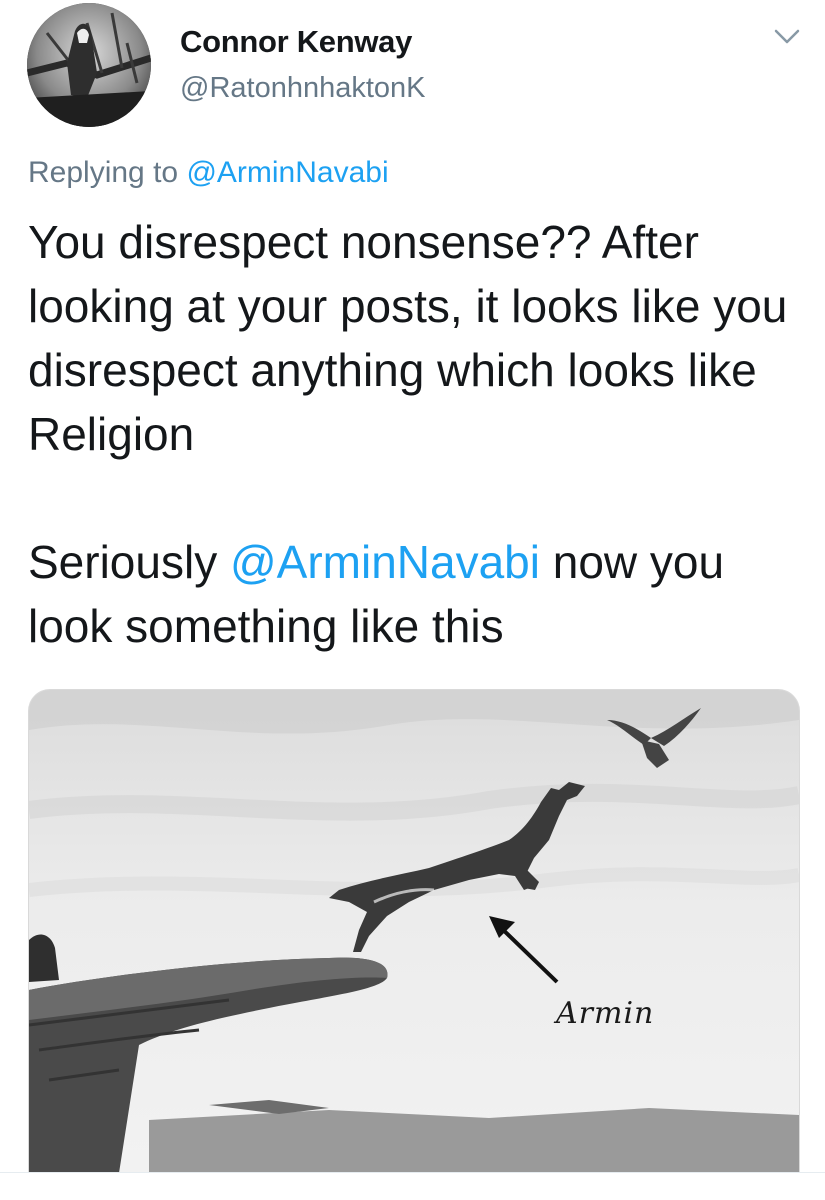 Image resolution: width=825 pixels, height=1200 pixels. Describe the element at coordinates (385, 562) in the screenshot. I see `tweet-mention-link: @ArminNavabi` at that location.